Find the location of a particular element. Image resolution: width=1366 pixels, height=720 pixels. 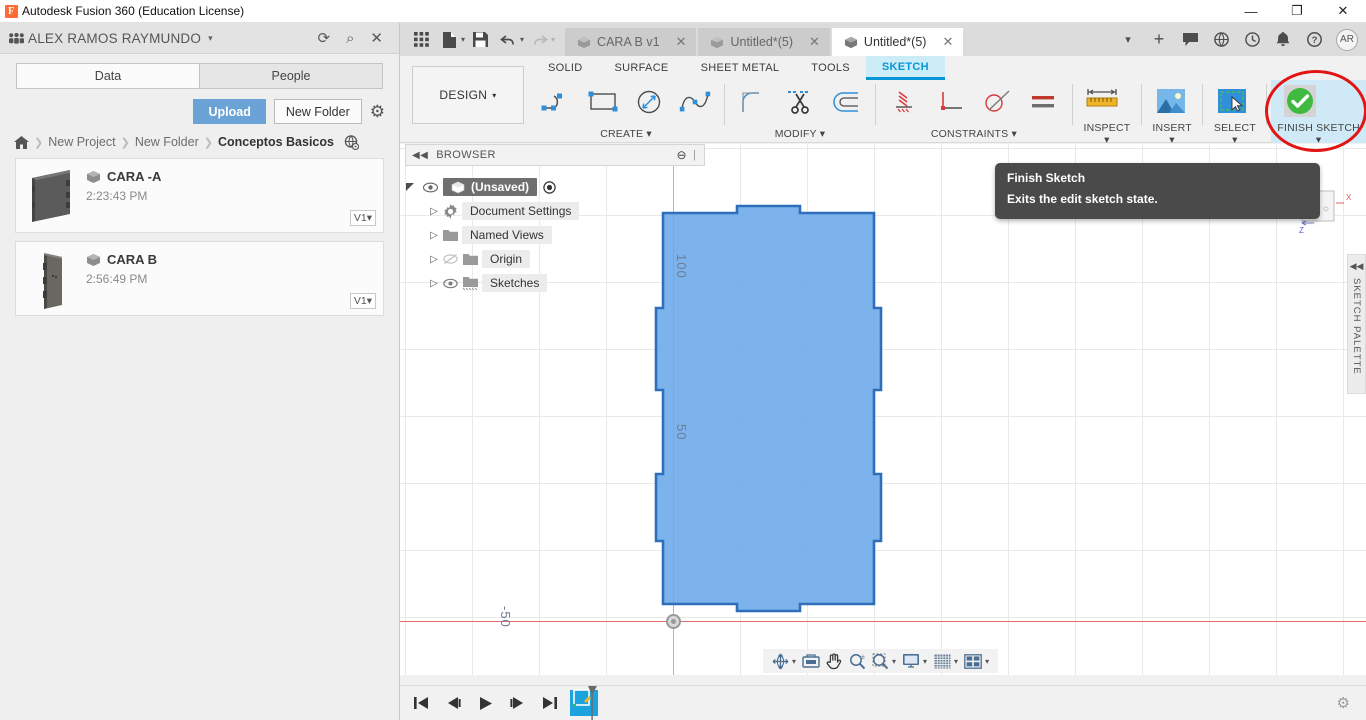

arc-icon is located at coordinates (557, 102).